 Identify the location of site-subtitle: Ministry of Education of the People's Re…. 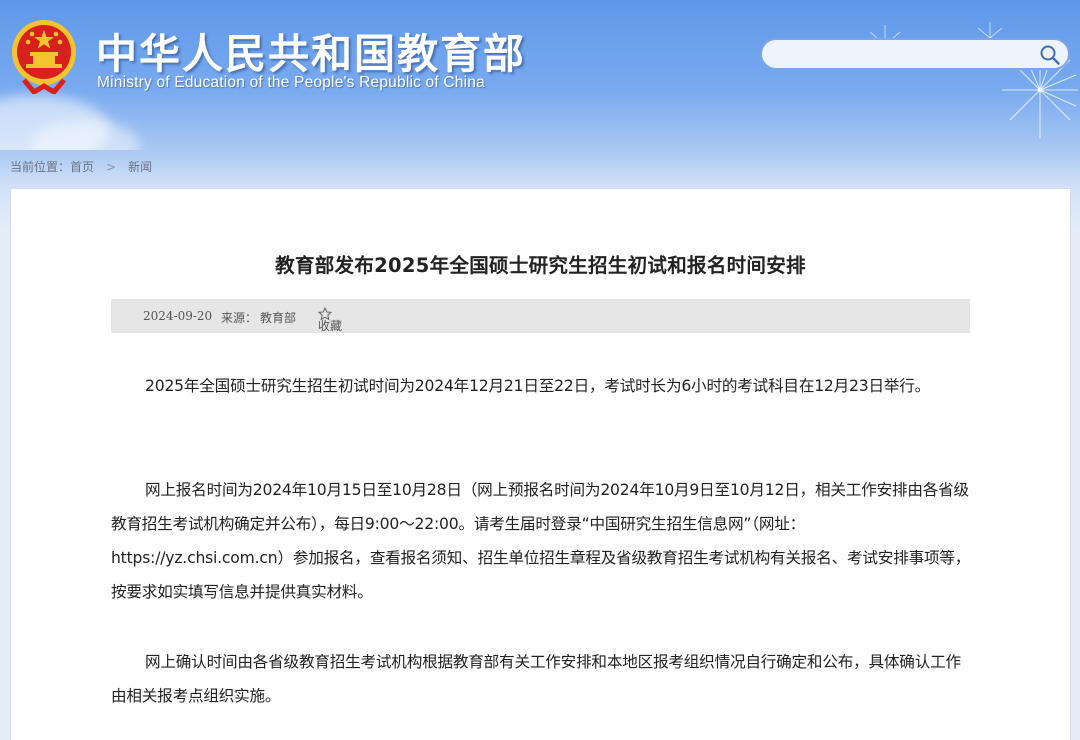
(291, 82).